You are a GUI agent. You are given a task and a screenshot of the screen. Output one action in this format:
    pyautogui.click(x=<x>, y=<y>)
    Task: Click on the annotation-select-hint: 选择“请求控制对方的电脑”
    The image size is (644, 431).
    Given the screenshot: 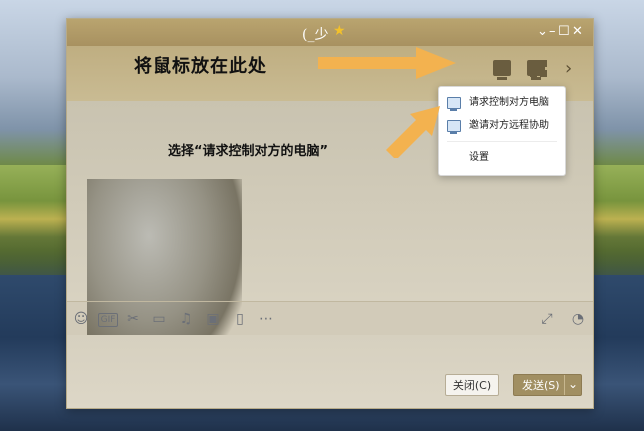 What is the action you would take?
    pyautogui.click(x=248, y=151)
    